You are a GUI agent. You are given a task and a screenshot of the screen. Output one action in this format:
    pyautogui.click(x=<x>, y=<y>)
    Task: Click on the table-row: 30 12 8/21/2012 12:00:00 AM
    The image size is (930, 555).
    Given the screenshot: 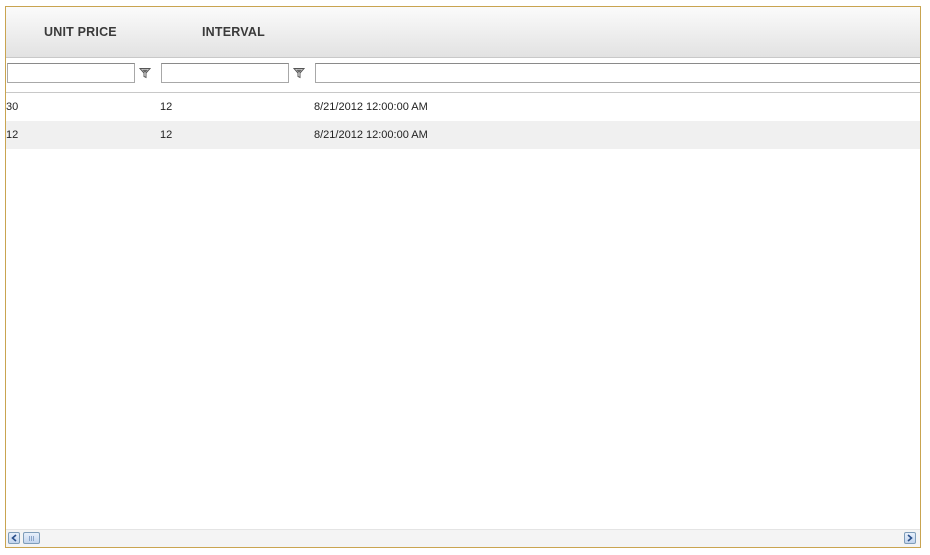 What is the action you would take?
    pyautogui.click(x=463, y=107)
    